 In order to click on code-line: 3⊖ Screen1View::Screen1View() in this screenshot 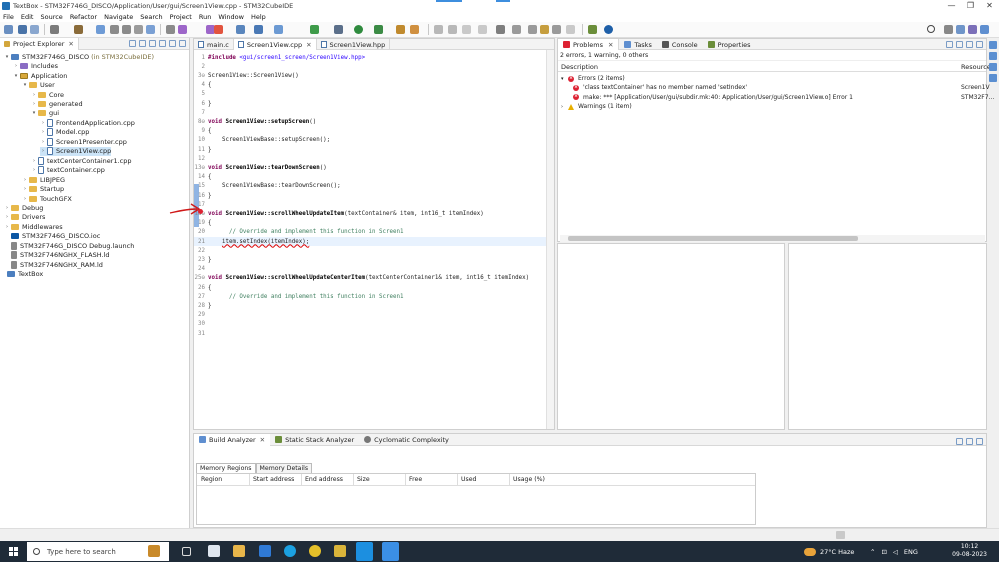, I will do `click(370, 75)`.